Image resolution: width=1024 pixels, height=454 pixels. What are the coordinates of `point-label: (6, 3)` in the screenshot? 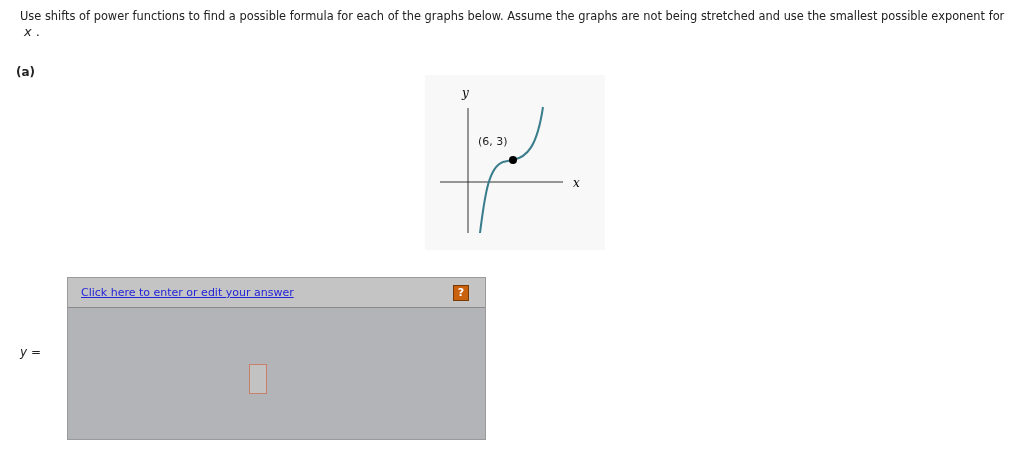 It's located at (493, 141).